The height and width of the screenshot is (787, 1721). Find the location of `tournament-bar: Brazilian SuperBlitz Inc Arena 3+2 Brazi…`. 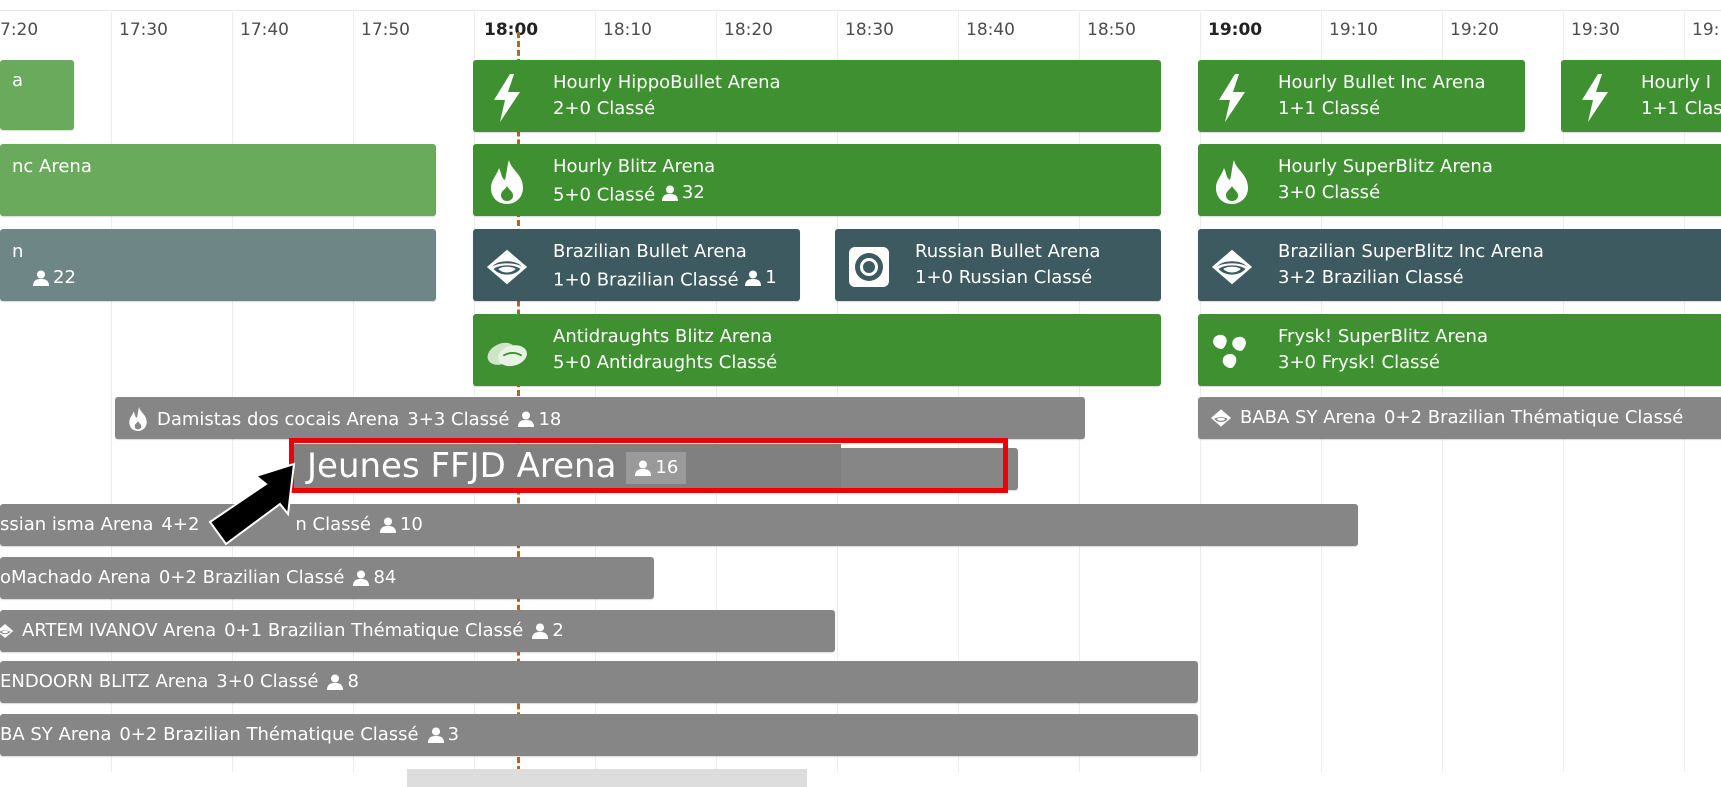

tournament-bar: Brazilian SuperBlitz Inc Arena 3+2 Brazi… is located at coordinates (1459, 265).